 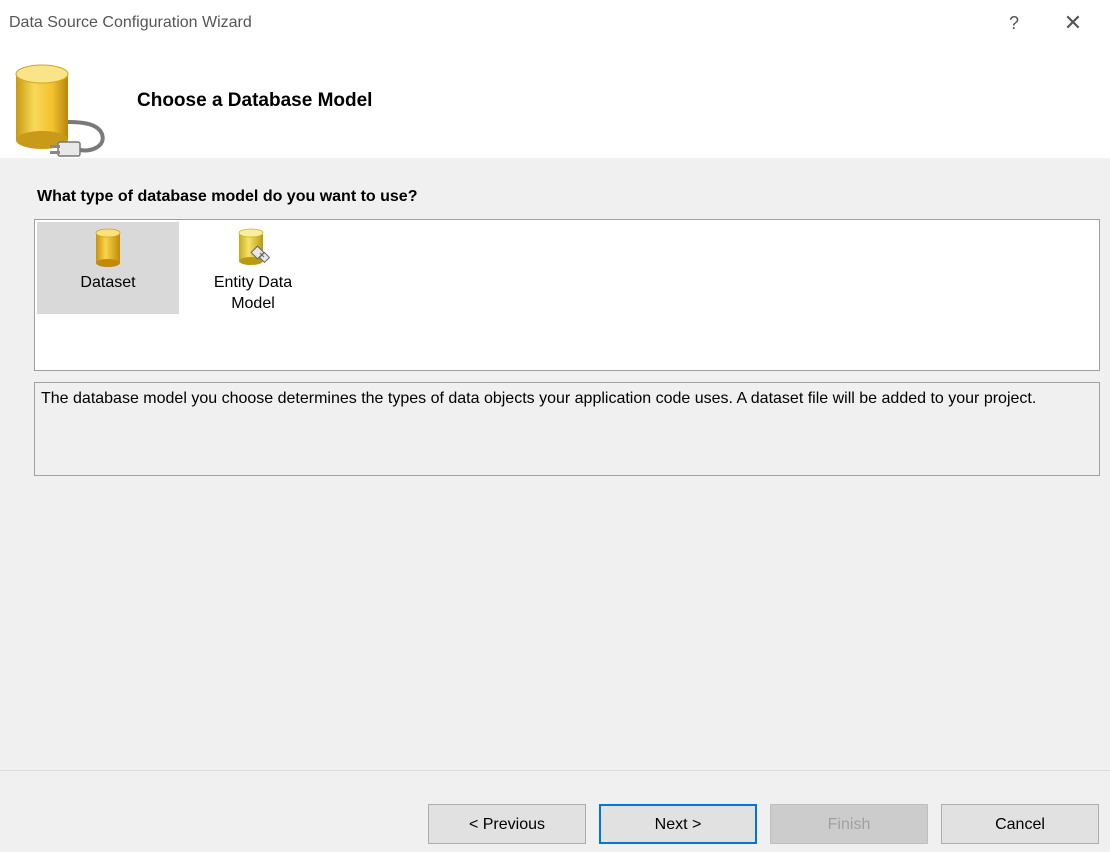 What do you see at coordinates (1073, 23) in the screenshot?
I see `close-button: ✕` at bounding box center [1073, 23].